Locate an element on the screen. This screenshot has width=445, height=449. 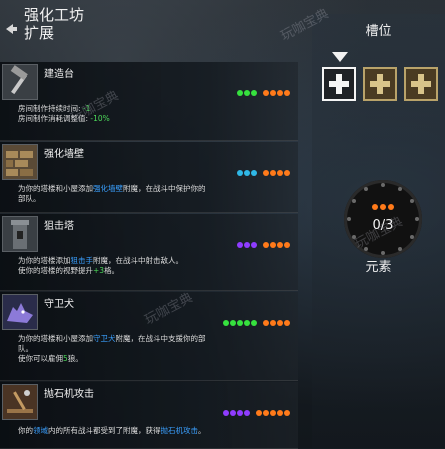
description-text: 内的所有战斗都受到了附魔，获得 is located at coordinates (104, 430).